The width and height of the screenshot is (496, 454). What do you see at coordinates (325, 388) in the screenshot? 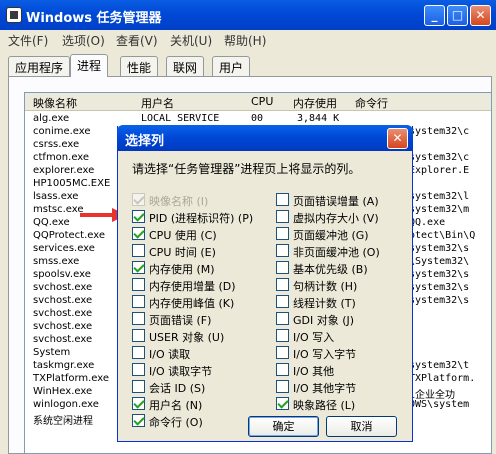
I see `option-label: I/O 其他字节` at bounding box center [325, 388].